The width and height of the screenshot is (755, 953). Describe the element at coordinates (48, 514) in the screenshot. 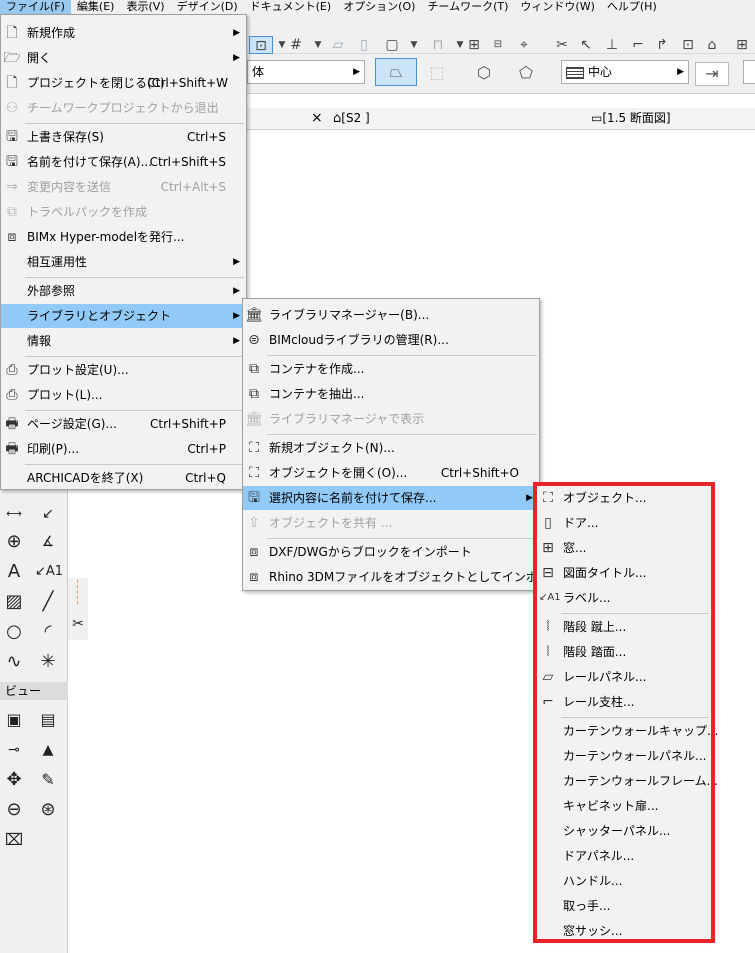

I see `level-dimension-icon: ↙` at that location.